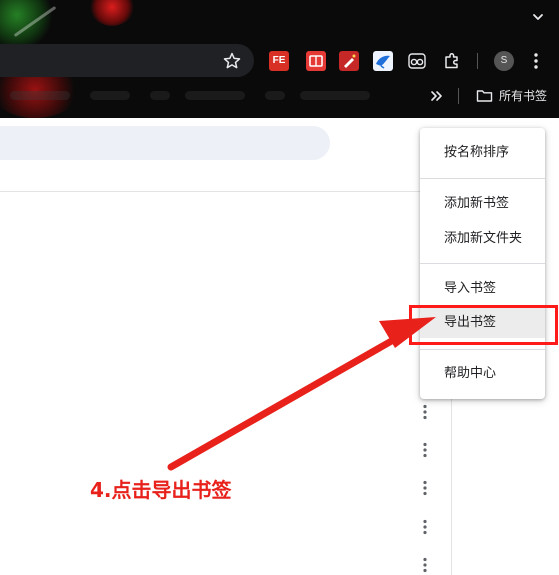 The width and height of the screenshot is (559, 575). Describe the element at coordinates (482, 239) in the screenshot. I see `menu-item-add-folder: 添加新文件夹` at that location.